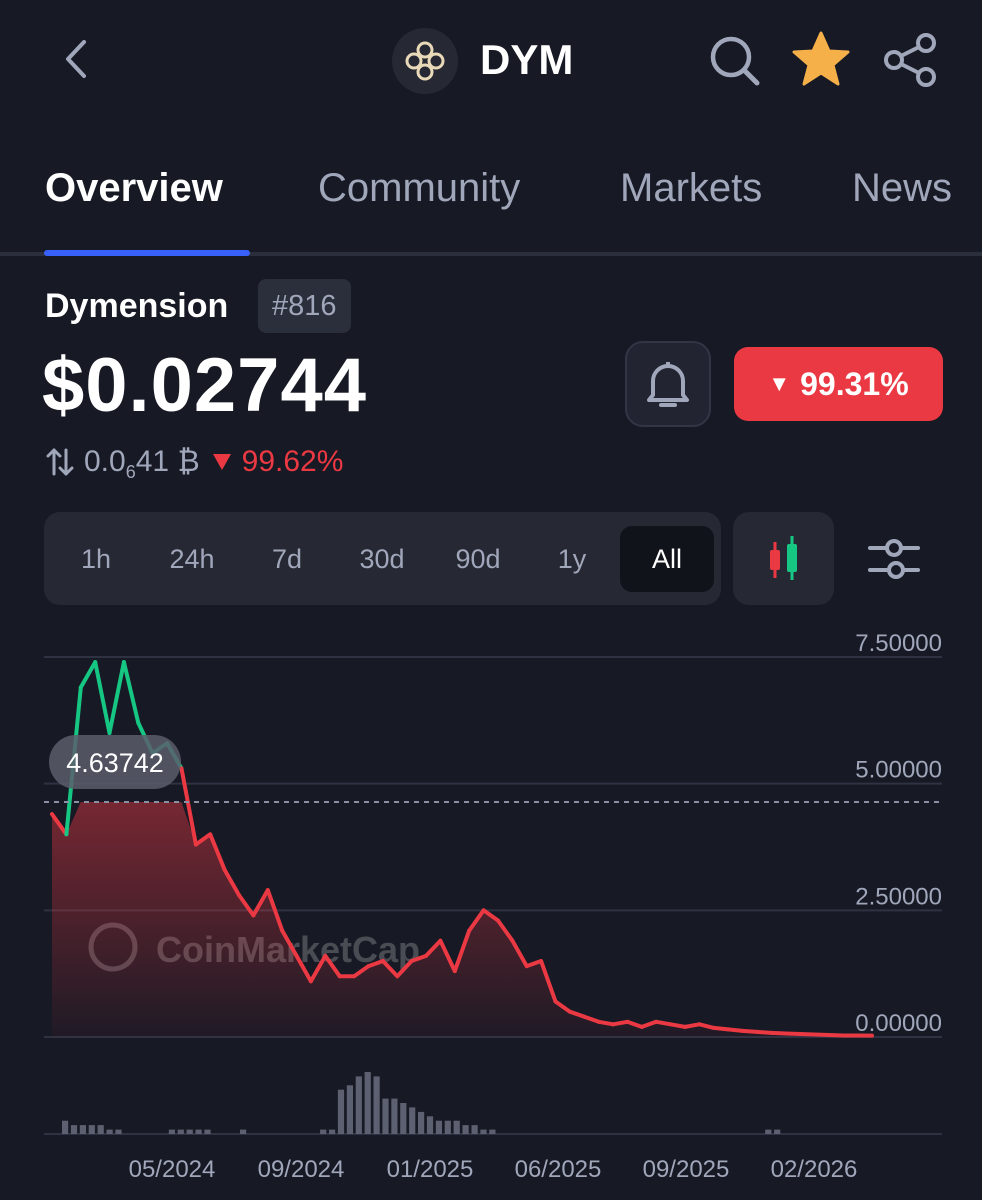 The width and height of the screenshot is (982, 1200). Describe the element at coordinates (292, 461) in the screenshot. I see `btc-change: 99.62%` at that location.